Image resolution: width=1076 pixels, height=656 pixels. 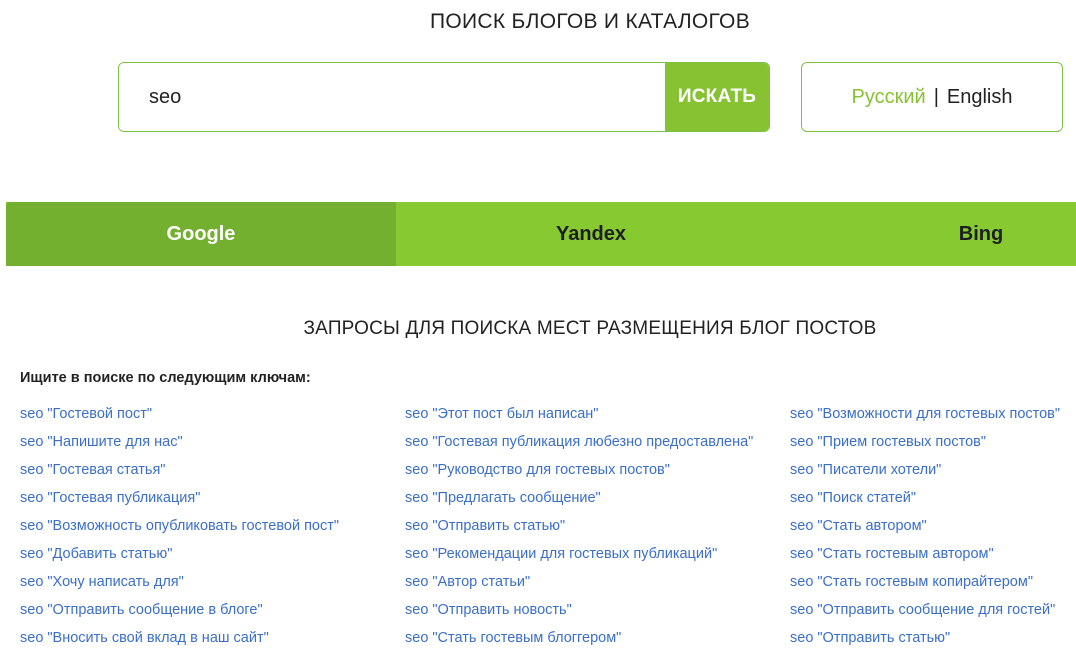 I want to click on query-link: seo "Стать гостевым копирайтером", so click(x=925, y=586).